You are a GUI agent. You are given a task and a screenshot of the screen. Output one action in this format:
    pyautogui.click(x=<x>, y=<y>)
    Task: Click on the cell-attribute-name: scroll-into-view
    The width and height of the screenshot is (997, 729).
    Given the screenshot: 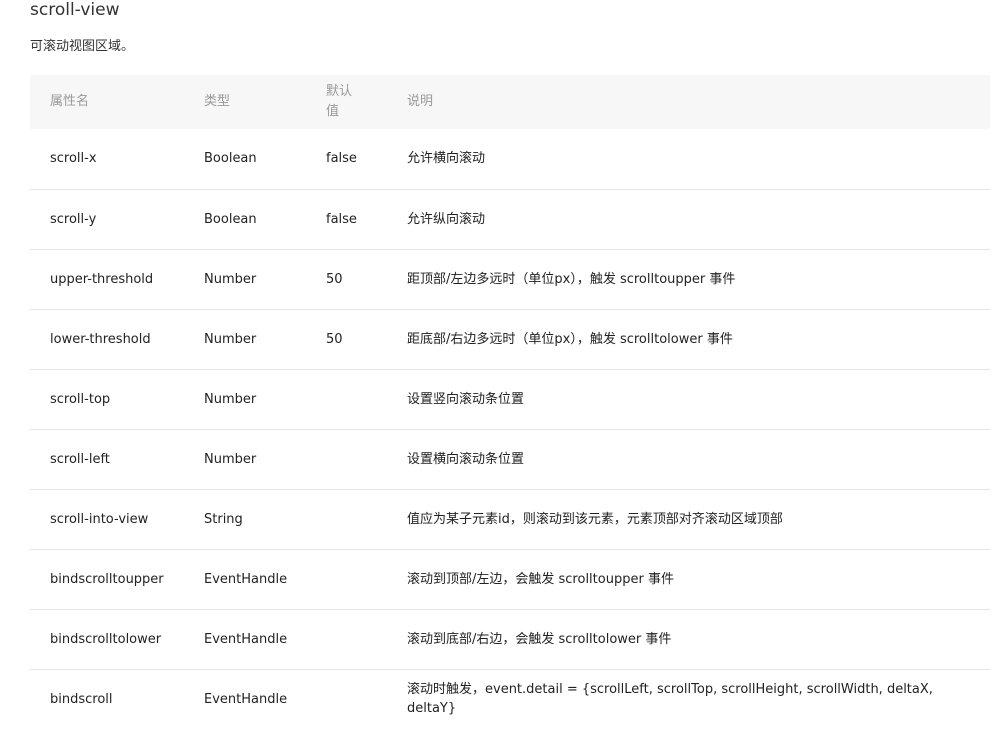 What is the action you would take?
    pyautogui.click(x=99, y=519)
    